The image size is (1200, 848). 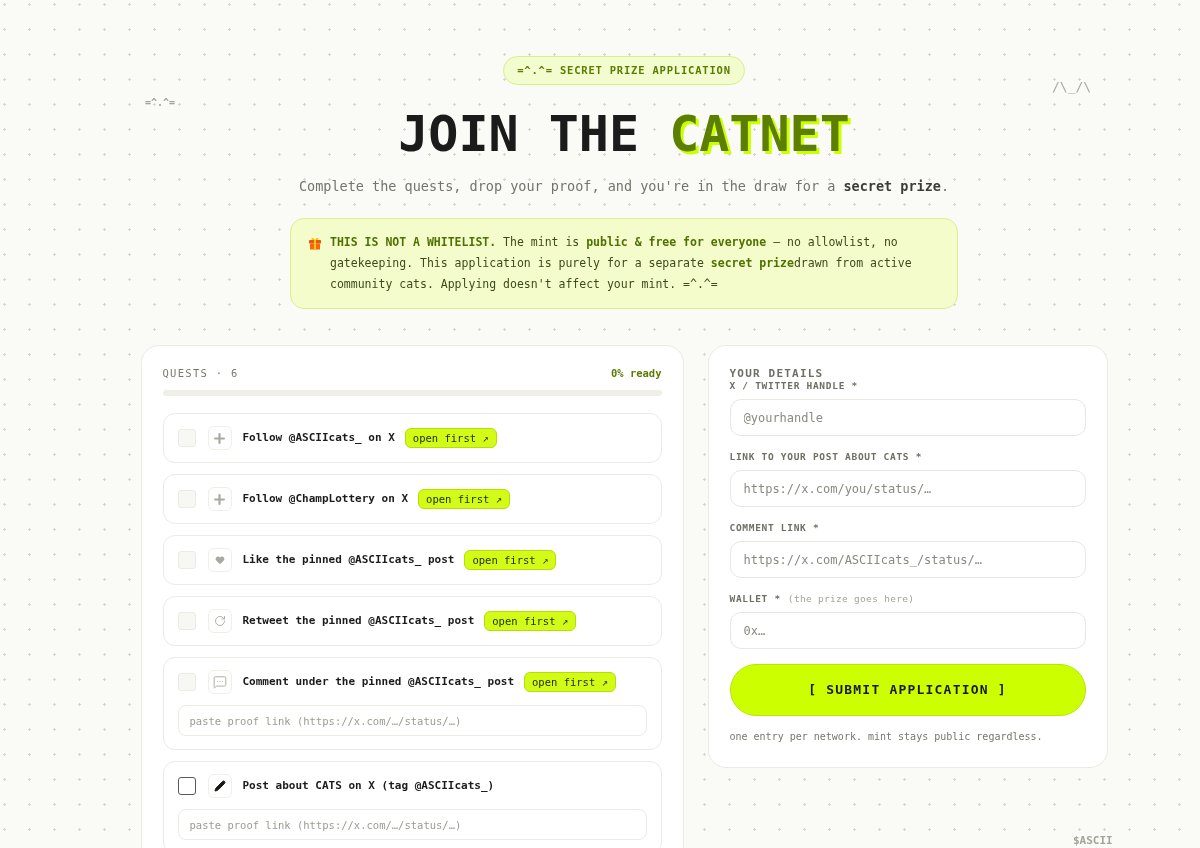 I want to click on ascii-cat-doodle: =^.^=, so click(x=160, y=103).